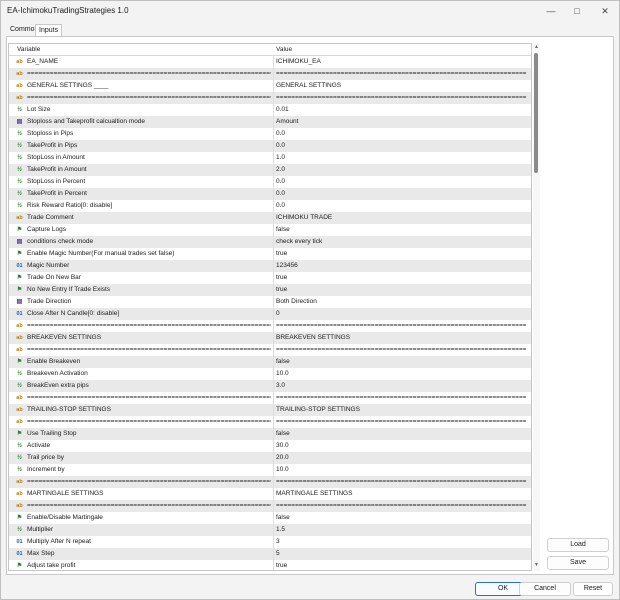 The width and height of the screenshot is (620, 600). What do you see at coordinates (284, 49) in the screenshot?
I see `column-header-value: Value` at bounding box center [284, 49].